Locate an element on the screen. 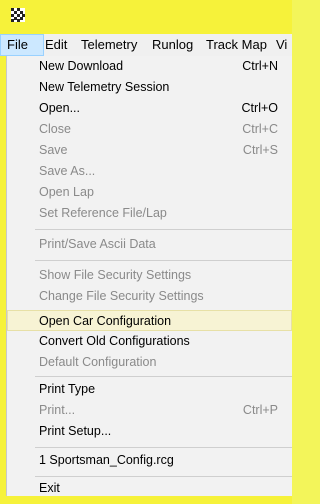 The width and height of the screenshot is (320, 504). menu-item-open-car-configuration: Open Car Configuration is located at coordinates (149, 320).